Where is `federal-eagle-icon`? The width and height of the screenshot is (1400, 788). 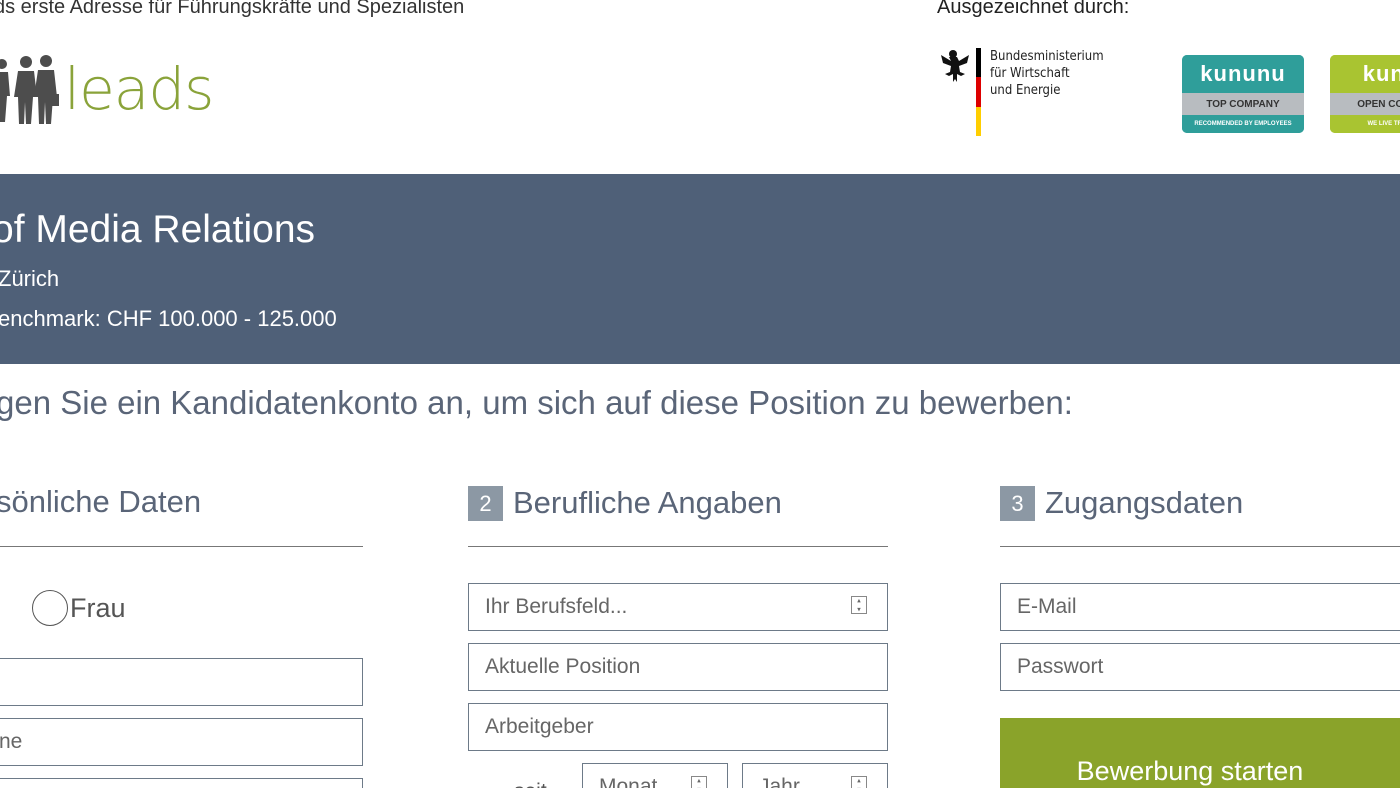
federal-eagle-icon is located at coordinates (955, 66).